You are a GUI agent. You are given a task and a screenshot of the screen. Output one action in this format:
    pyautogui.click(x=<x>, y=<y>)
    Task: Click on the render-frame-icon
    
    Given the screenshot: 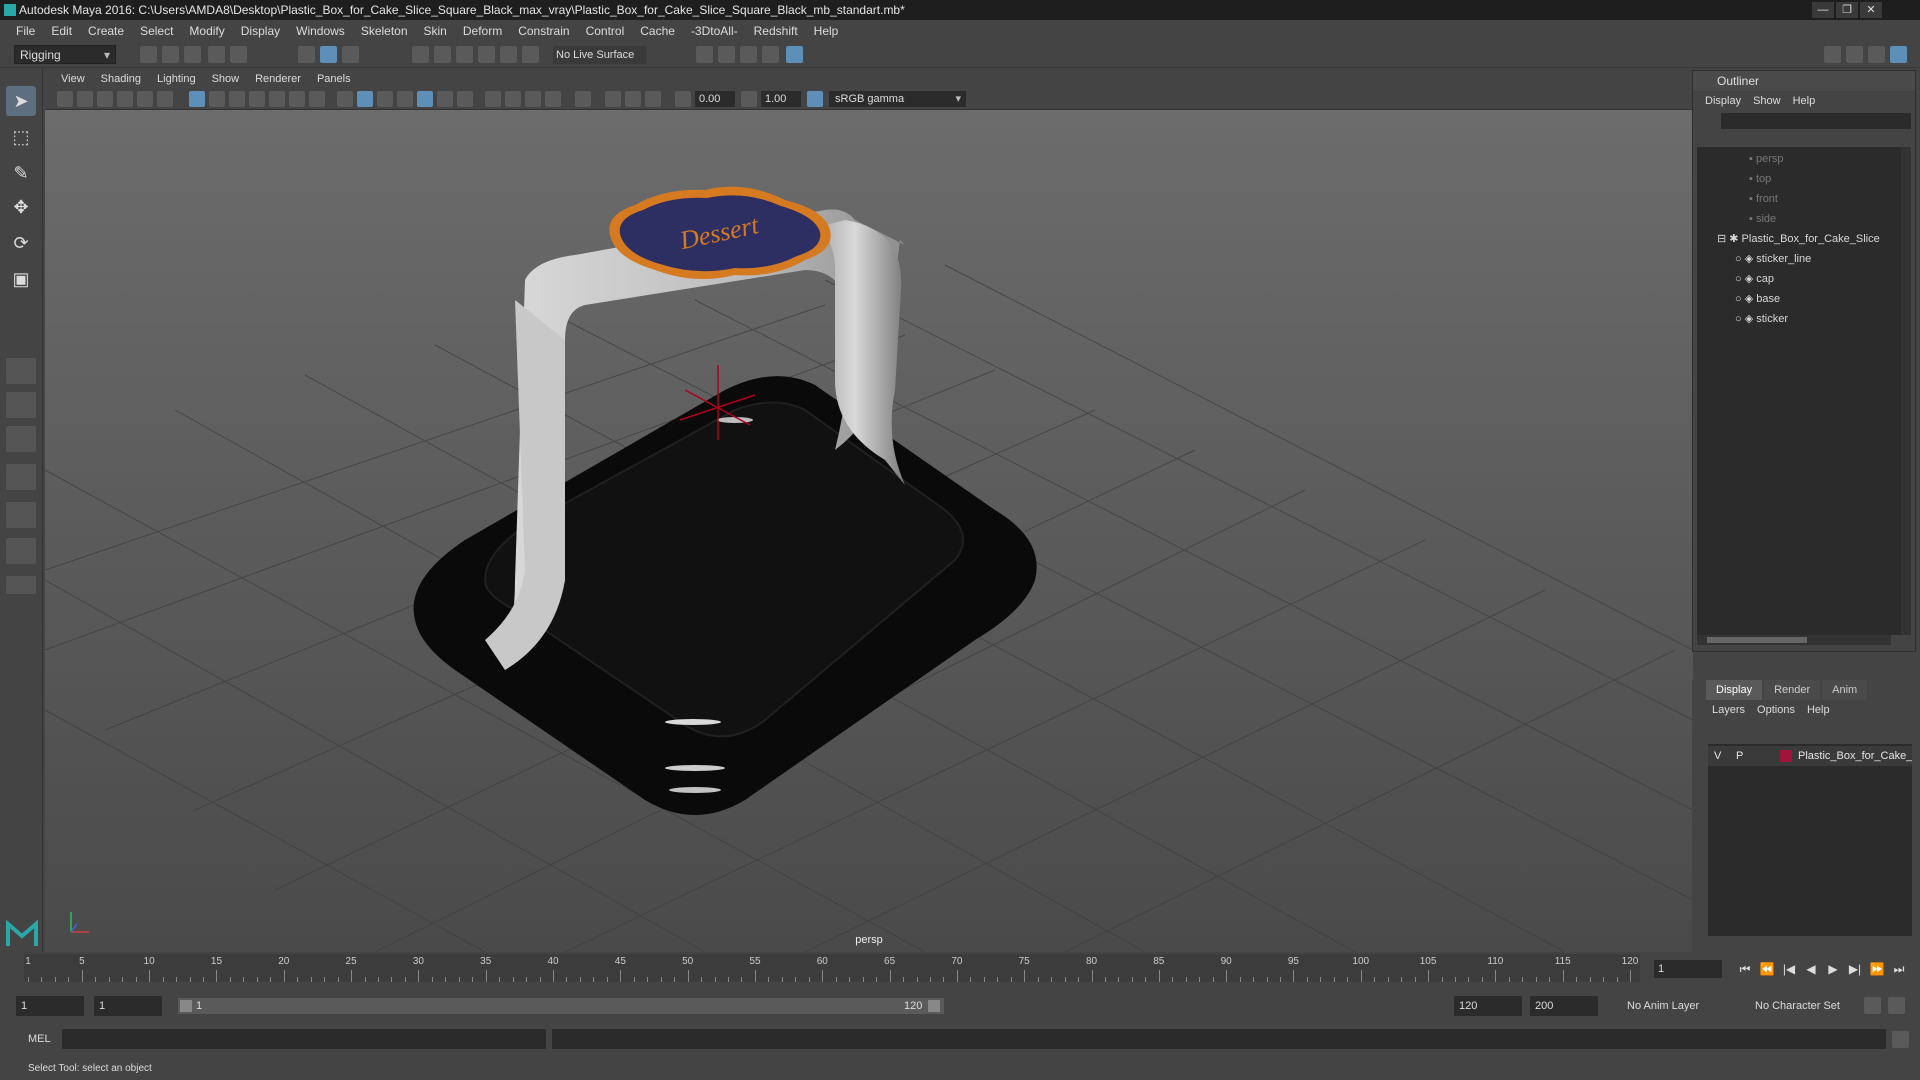 What is the action you would take?
    pyautogui.click(x=726, y=54)
    